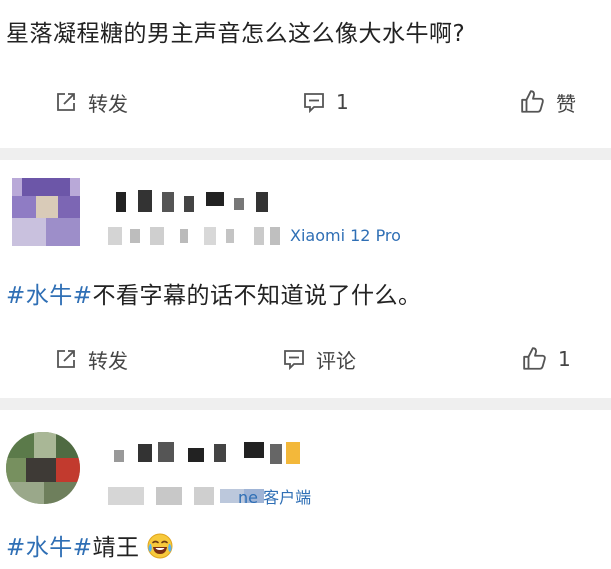 The height and width of the screenshot is (569, 611). I want to click on comment-button: 评论, so click(319, 359).